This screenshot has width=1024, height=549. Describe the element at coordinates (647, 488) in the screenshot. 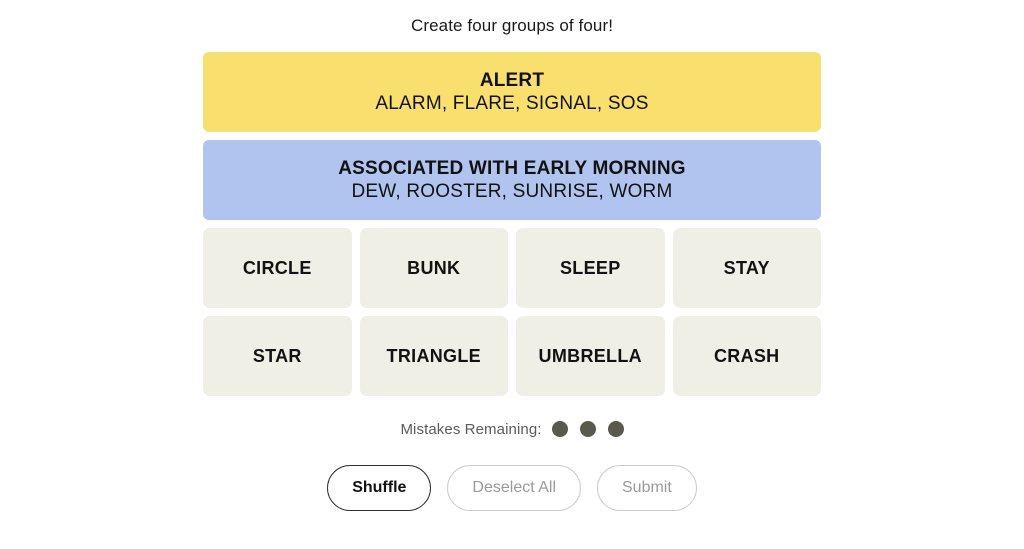

I see `submit-button: Submit` at that location.